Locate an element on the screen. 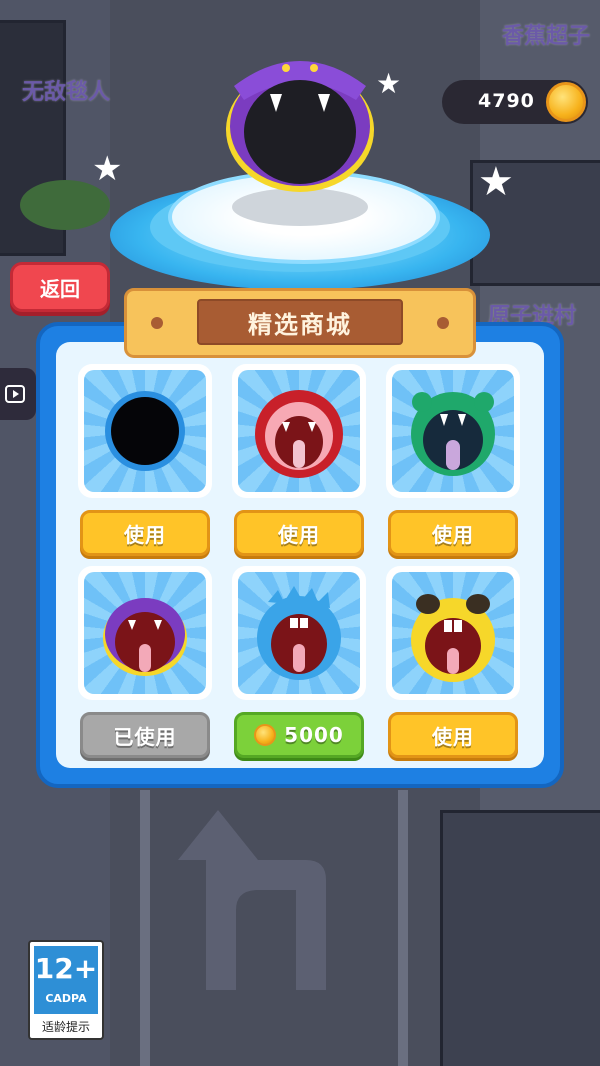 The height and width of the screenshot is (1066, 600). shop-title: 精选商城 is located at coordinates (300, 322).